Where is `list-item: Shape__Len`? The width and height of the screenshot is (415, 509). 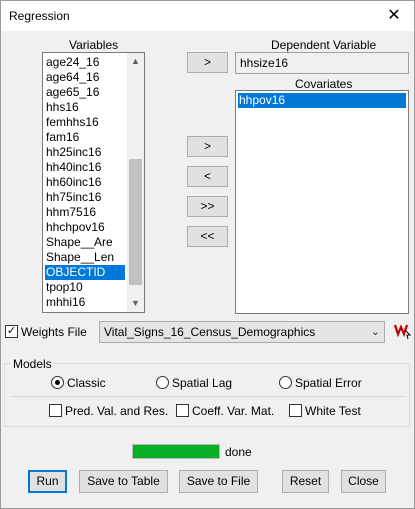
list-item: Shape__Len is located at coordinates (85, 257).